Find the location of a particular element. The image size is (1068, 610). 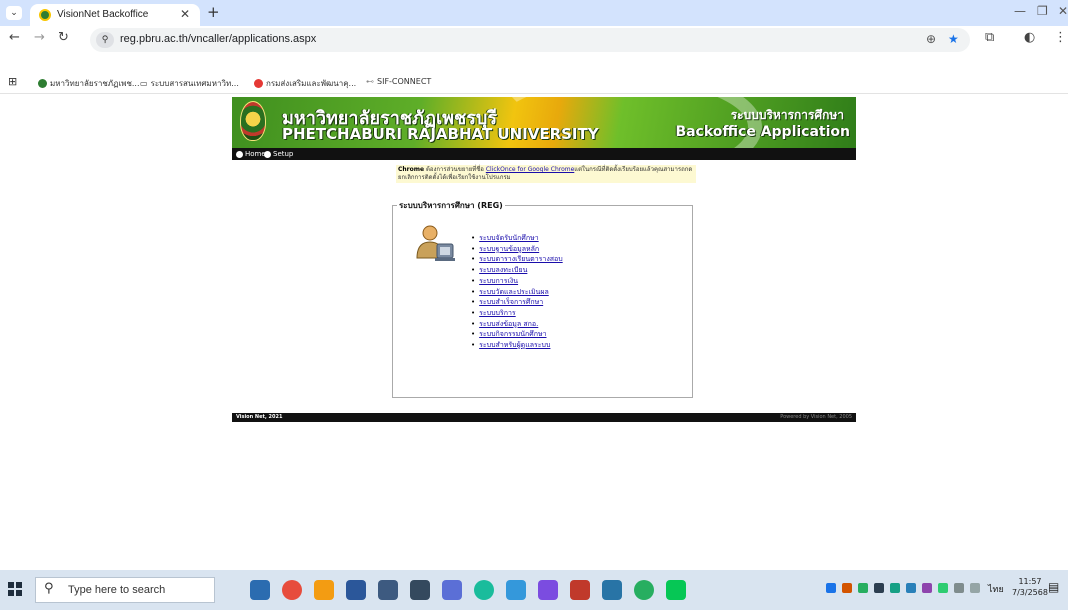

system-clock: 11:57 7/3/2568 is located at coordinates (1030, 587).